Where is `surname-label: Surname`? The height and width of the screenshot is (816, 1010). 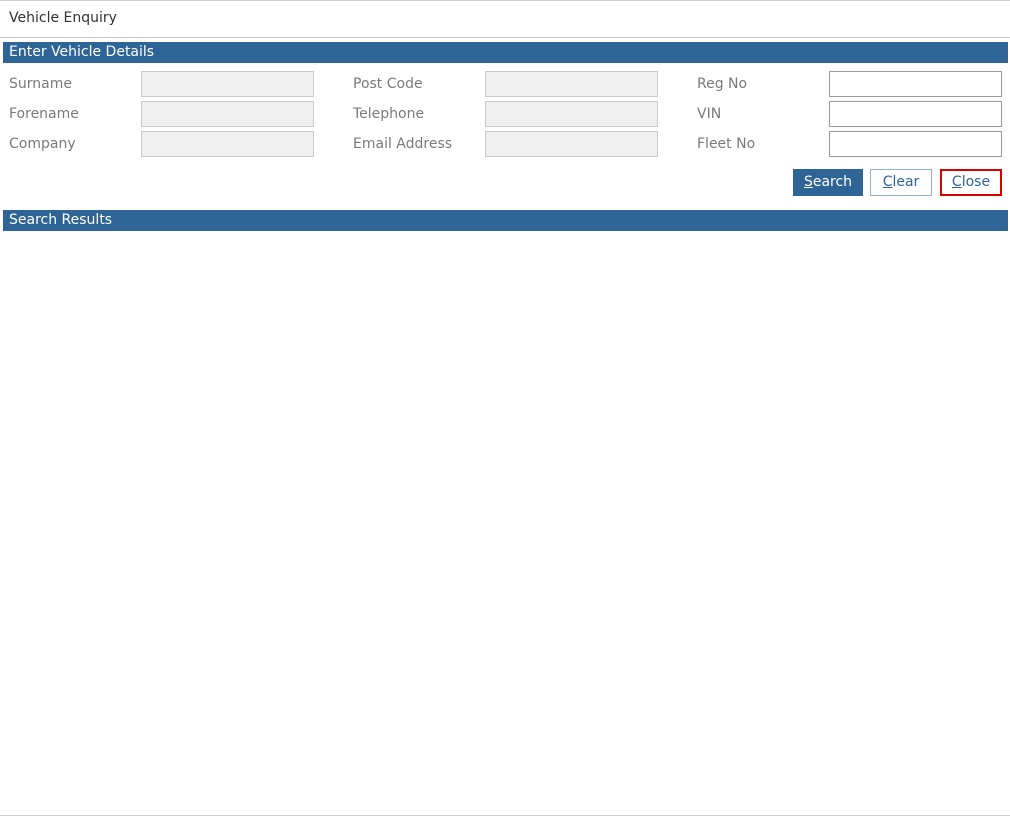
surname-label: Surname is located at coordinates (40, 84).